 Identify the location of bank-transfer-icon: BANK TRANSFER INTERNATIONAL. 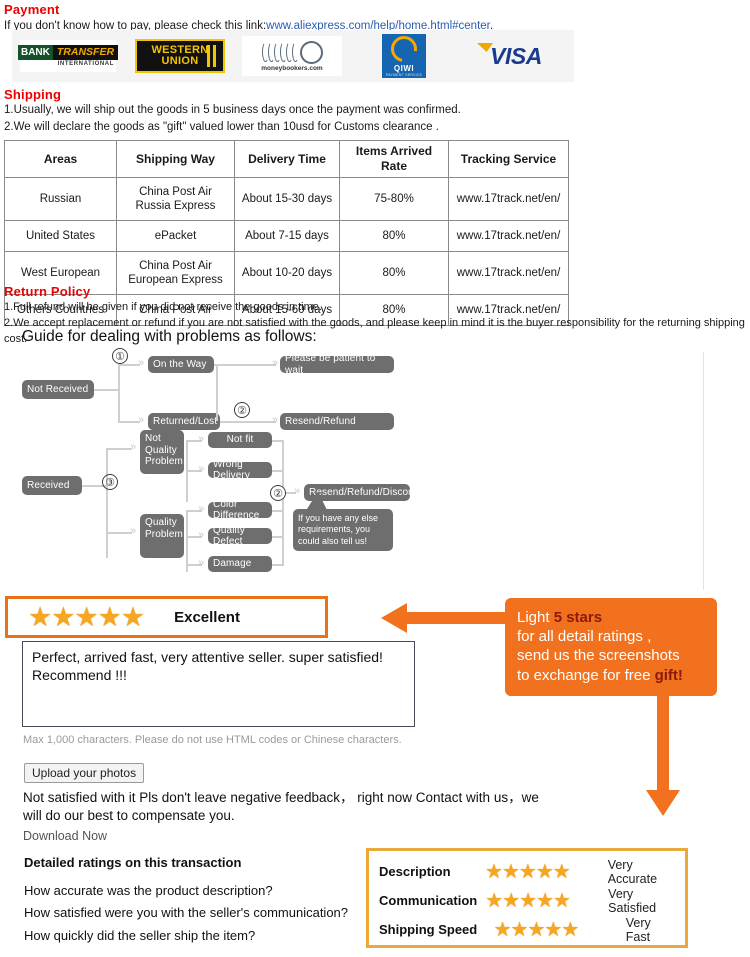
(68, 56).